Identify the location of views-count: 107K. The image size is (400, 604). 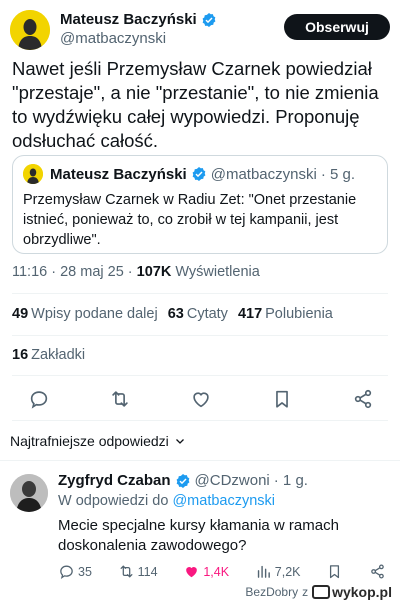
(154, 272).